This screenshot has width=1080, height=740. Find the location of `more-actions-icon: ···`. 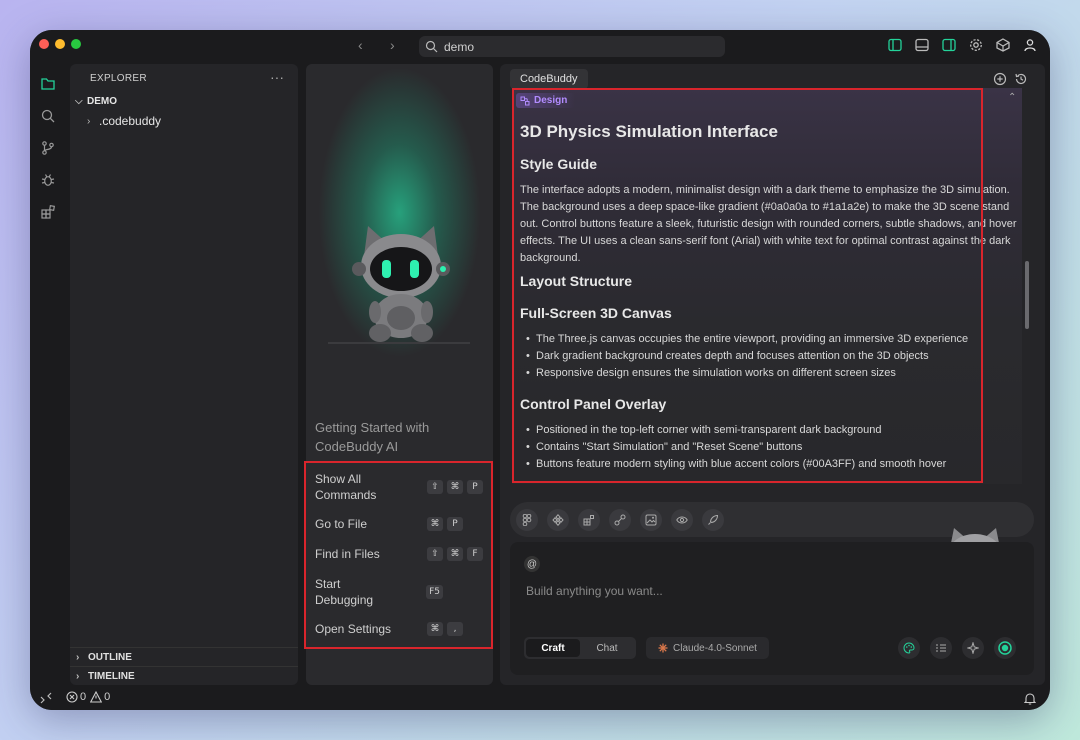

more-actions-icon: ··· is located at coordinates (277, 77).